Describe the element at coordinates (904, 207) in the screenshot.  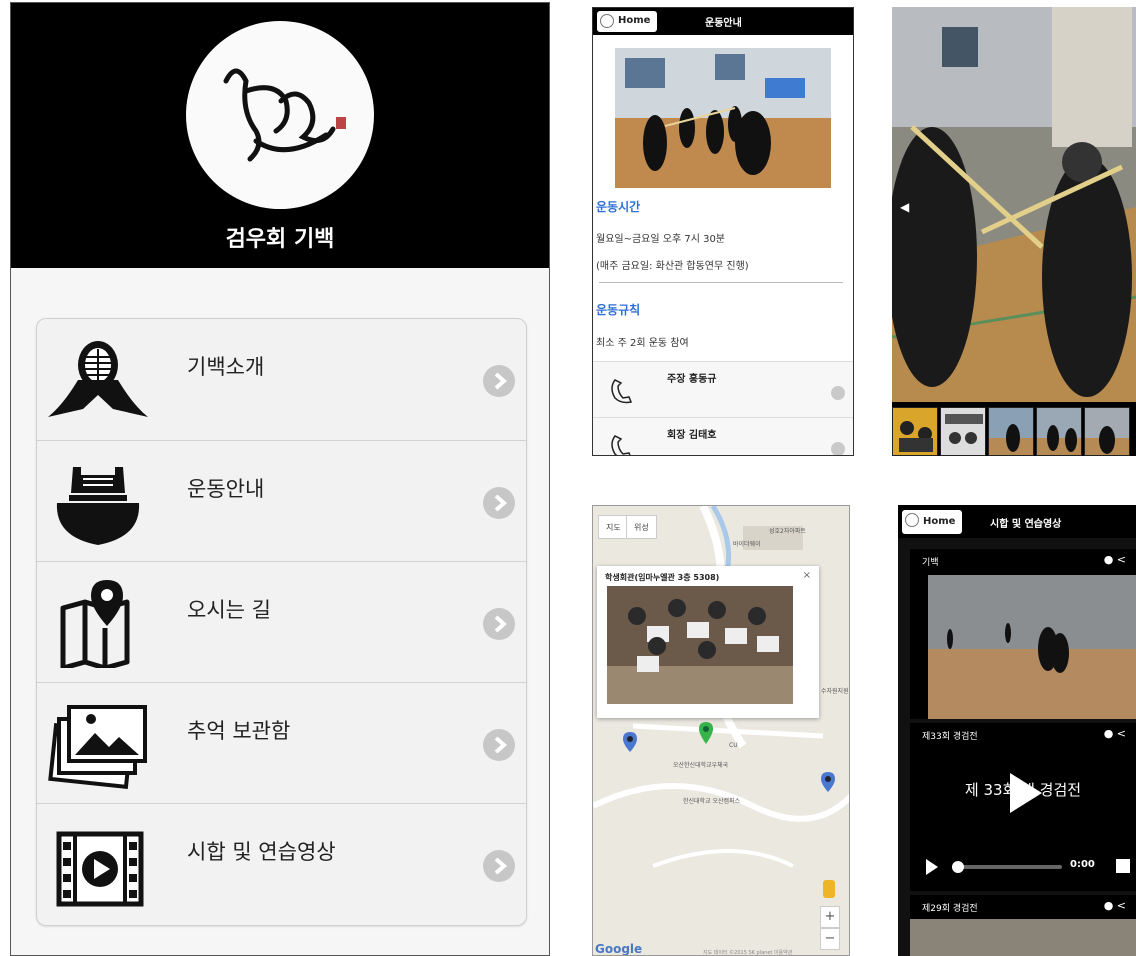
I see `previous-arrow-icon: ◀` at that location.